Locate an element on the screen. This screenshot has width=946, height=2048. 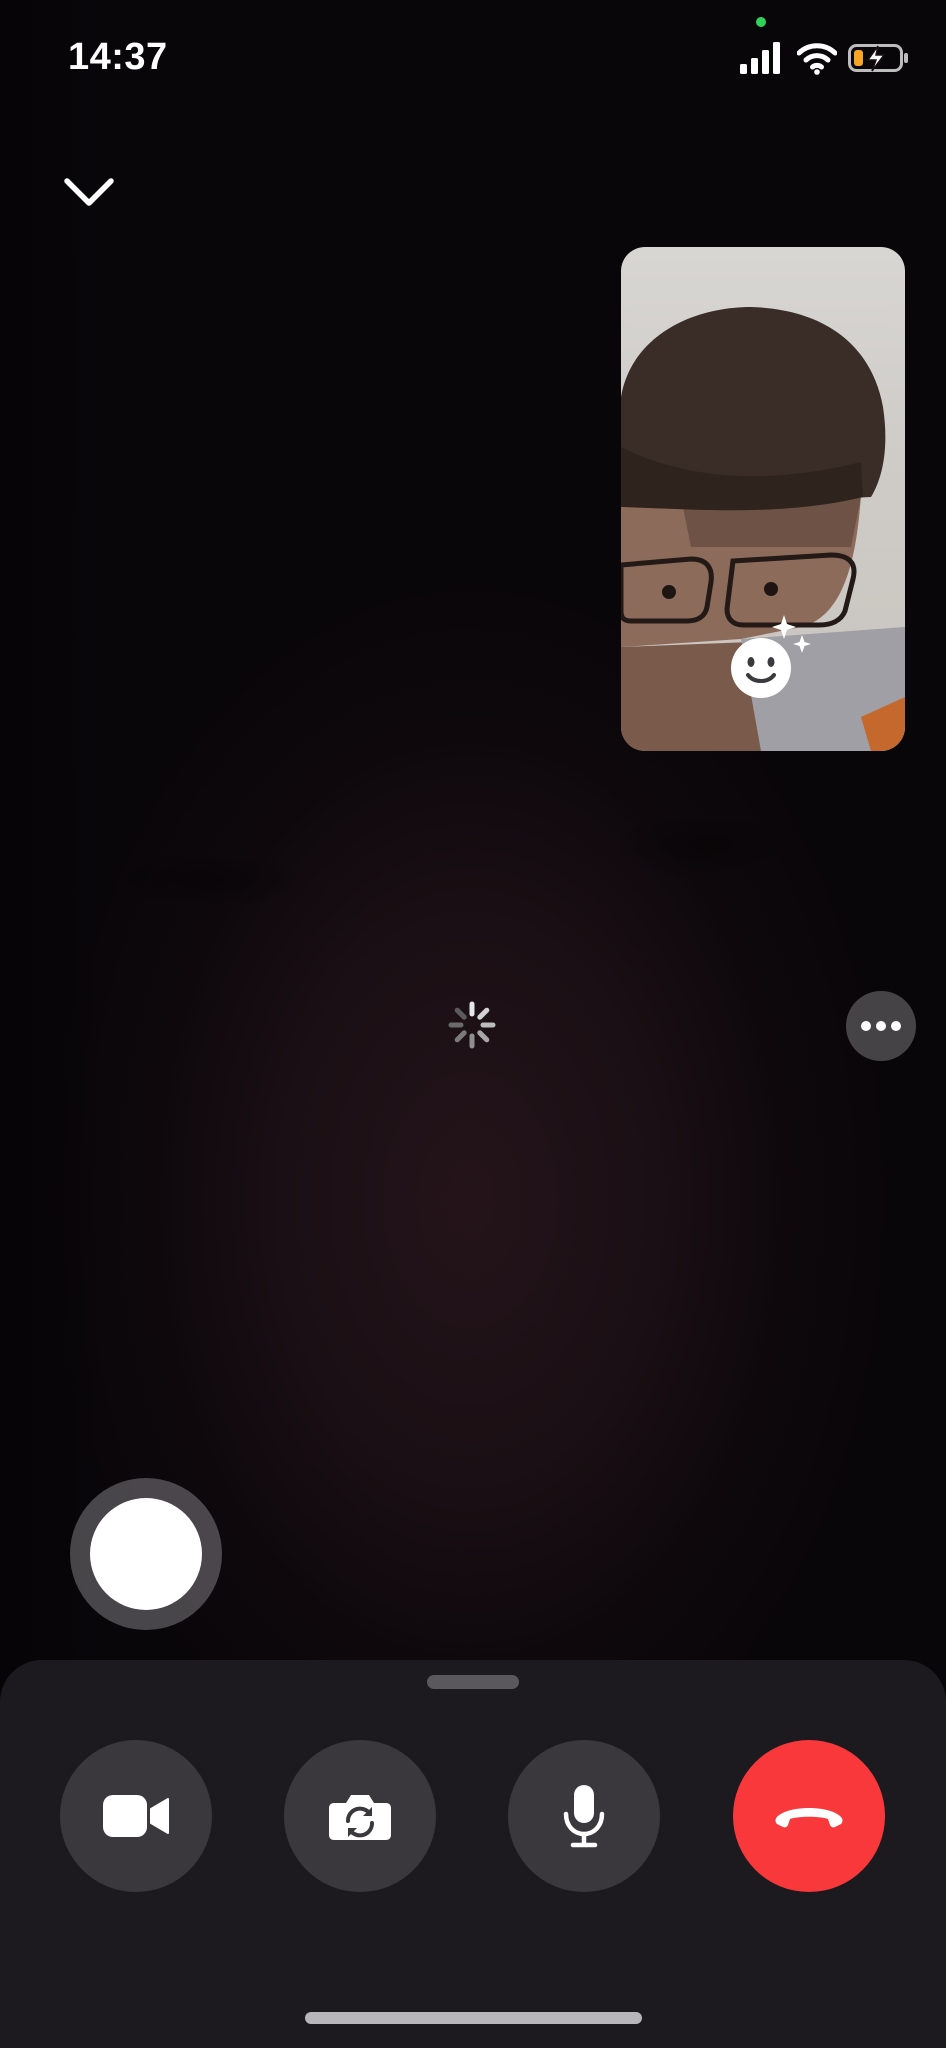
microphone-icon is located at coordinates (584, 1816).